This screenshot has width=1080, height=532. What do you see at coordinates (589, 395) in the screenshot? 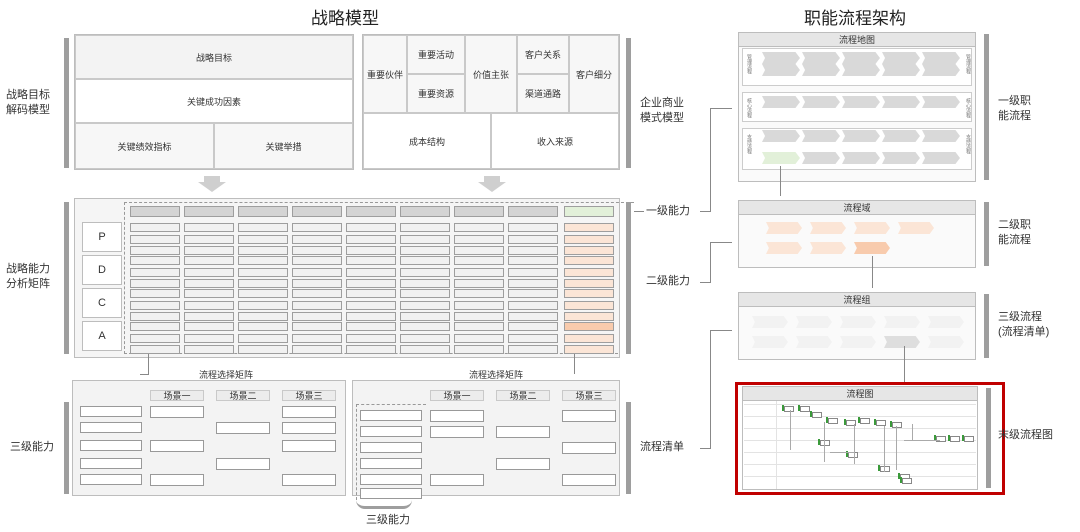
I see `right-scene-3: 场景三` at bounding box center [589, 395].